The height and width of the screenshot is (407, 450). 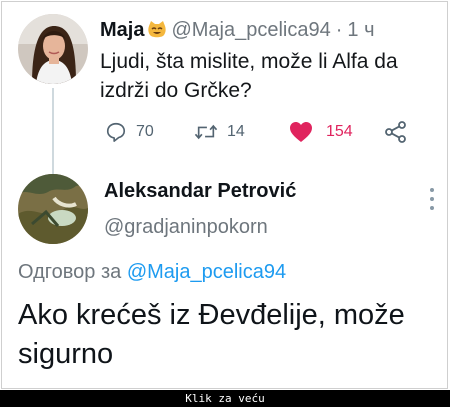 What do you see at coordinates (206, 272) in the screenshot?
I see `replying-to-mention: @Maja_pcelica94` at bounding box center [206, 272].